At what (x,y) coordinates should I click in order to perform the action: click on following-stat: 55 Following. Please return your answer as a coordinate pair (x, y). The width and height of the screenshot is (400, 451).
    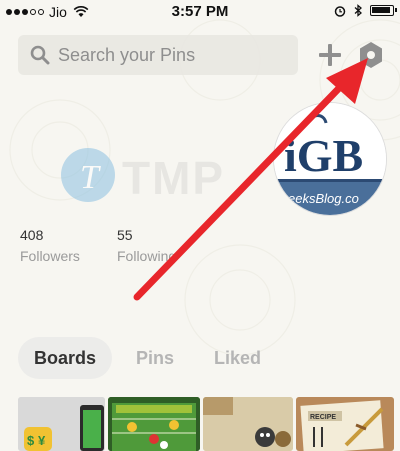
    Looking at the image, I should click on (146, 245).